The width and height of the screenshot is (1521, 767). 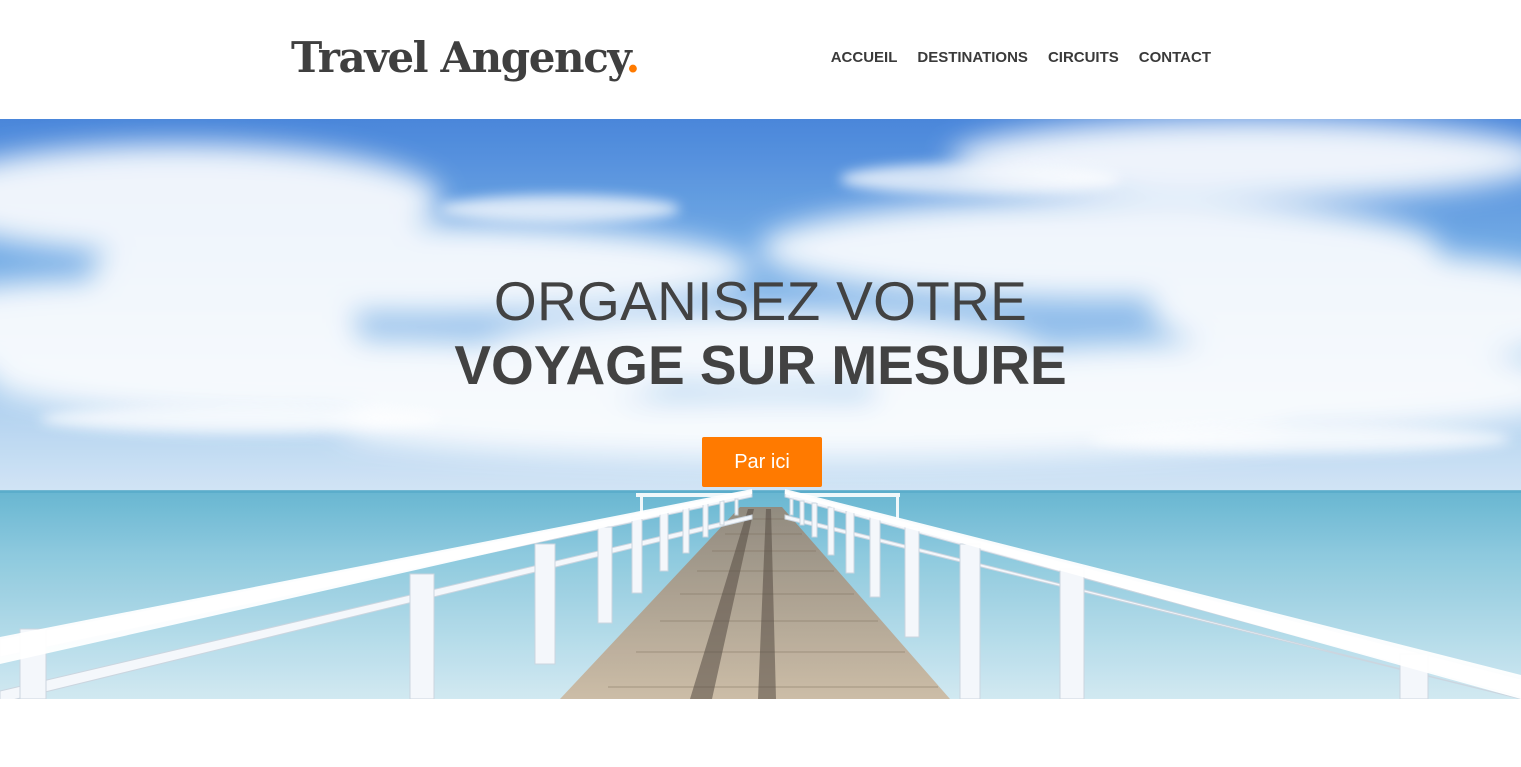 I want to click on page-content-area, so click(x=760, y=733).